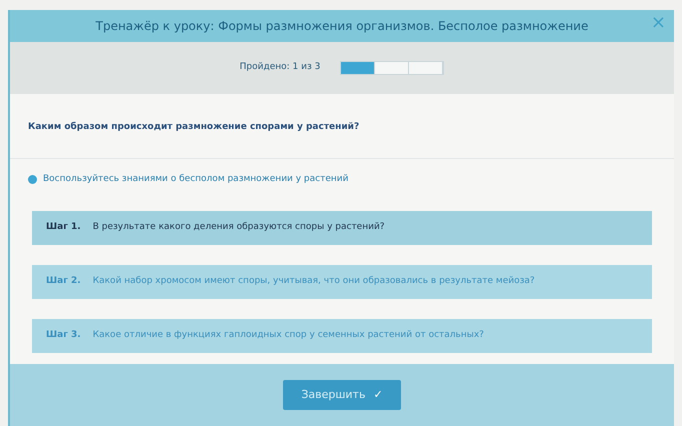 The height and width of the screenshot is (426, 682). I want to click on close-button: ×, so click(658, 23).